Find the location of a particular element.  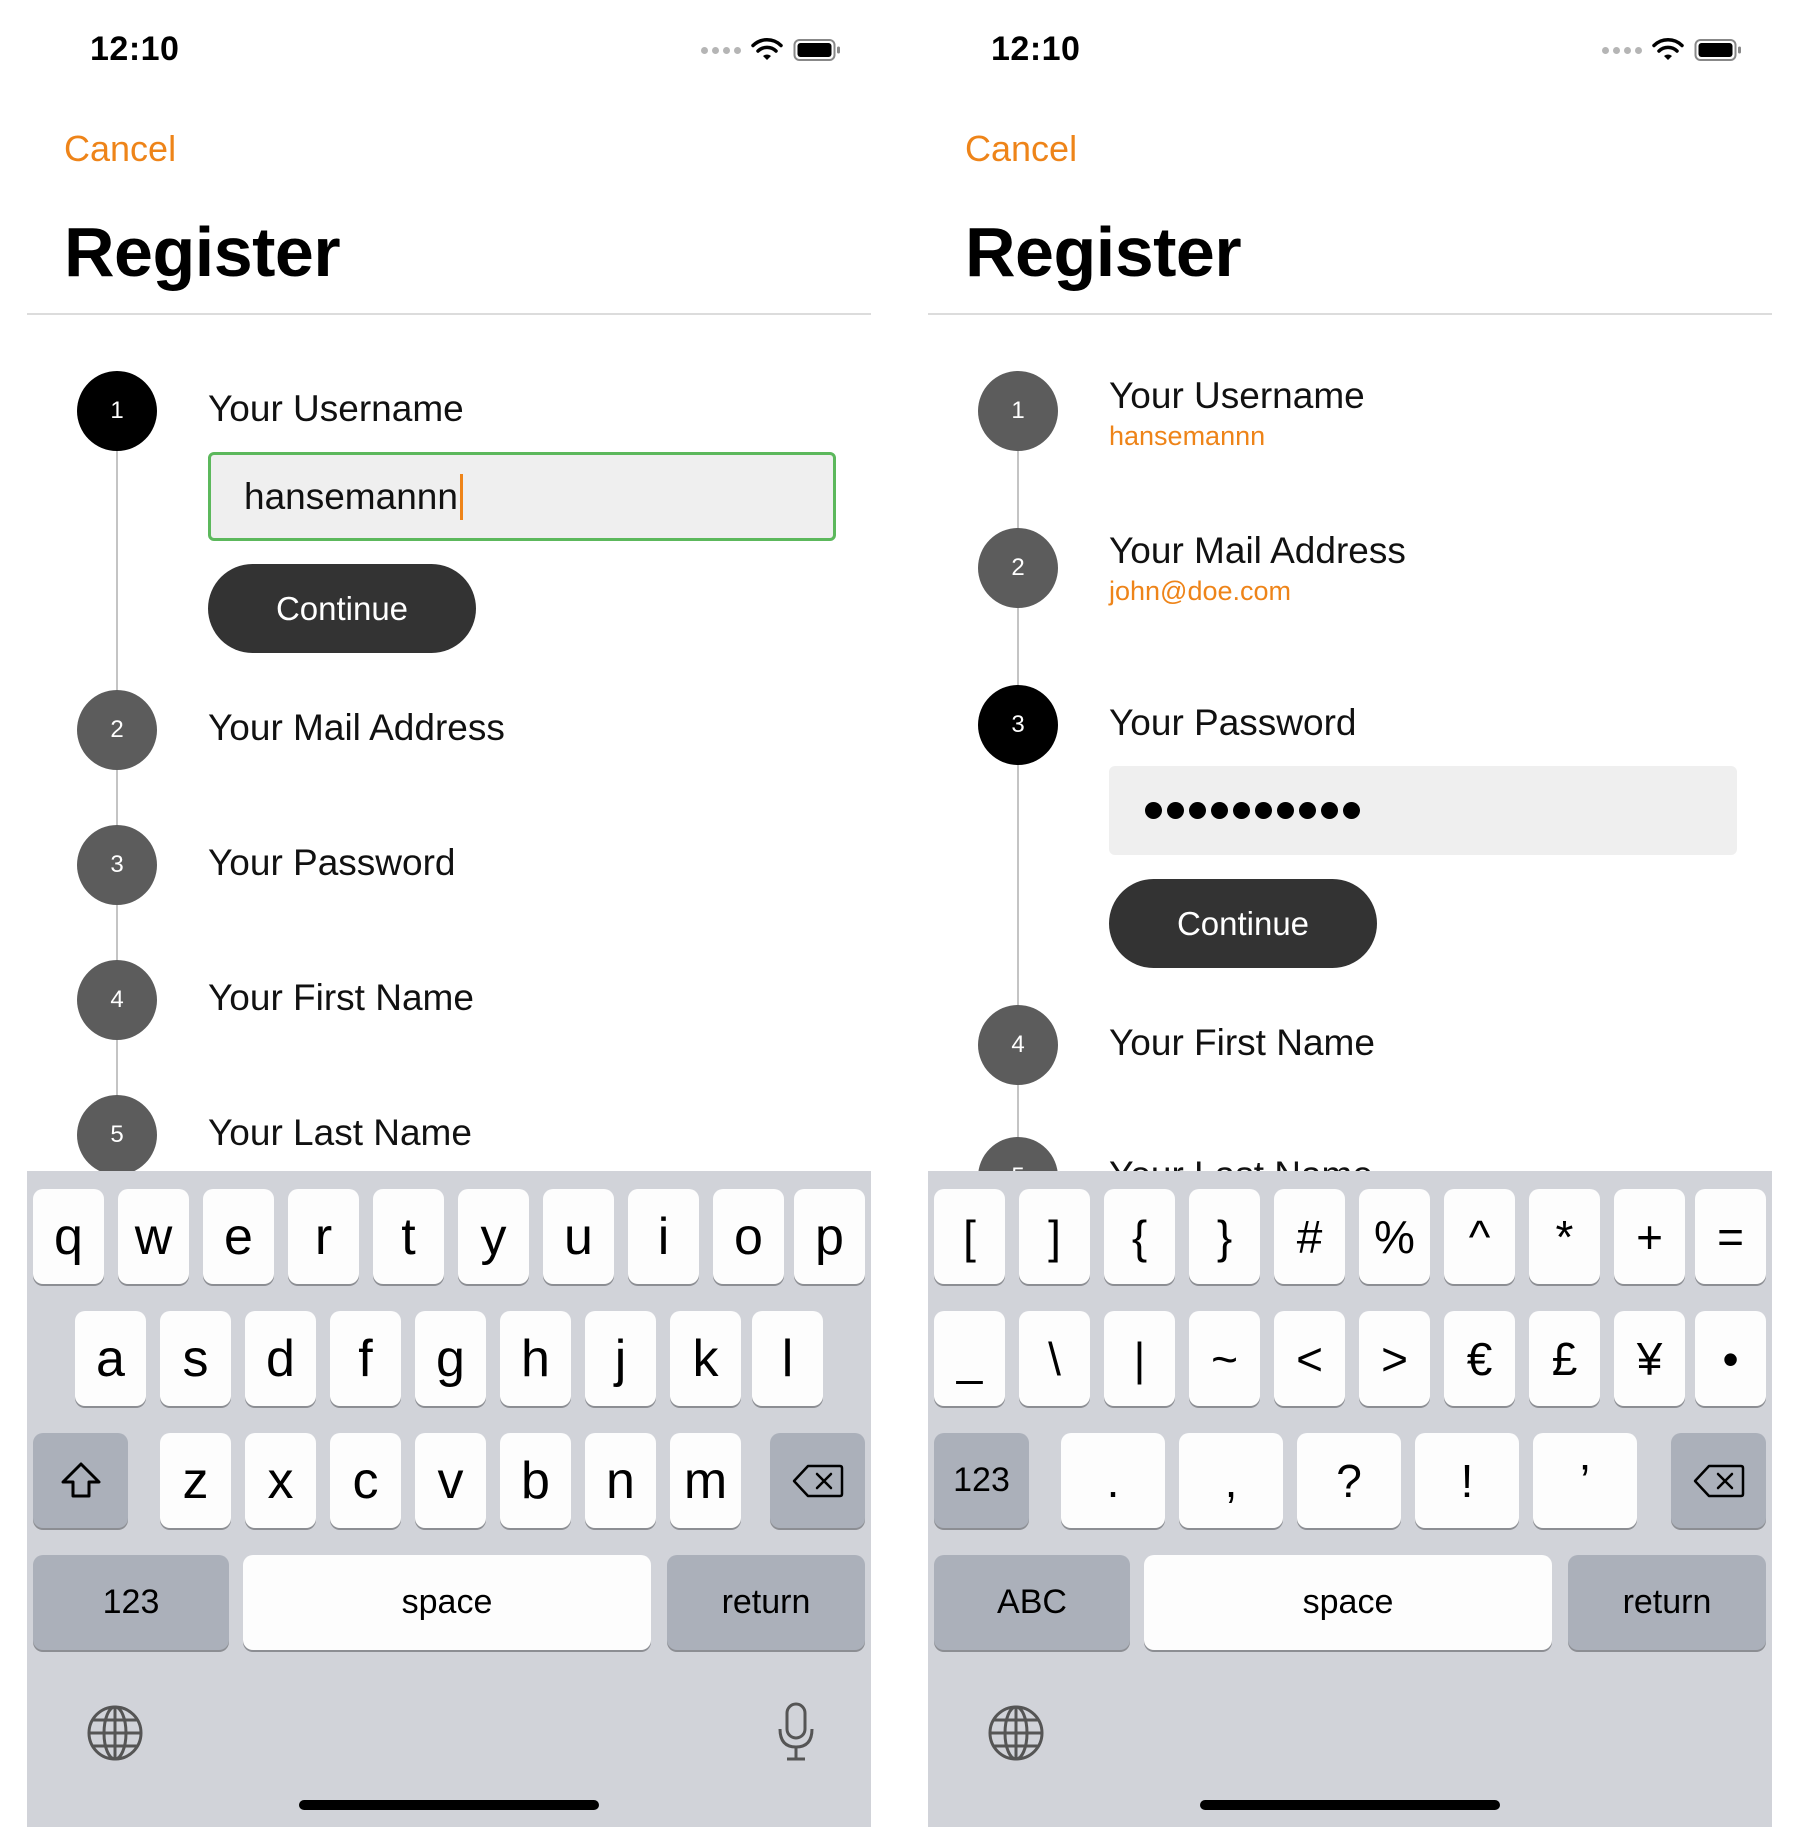

title-divider is located at coordinates (1350, 314).